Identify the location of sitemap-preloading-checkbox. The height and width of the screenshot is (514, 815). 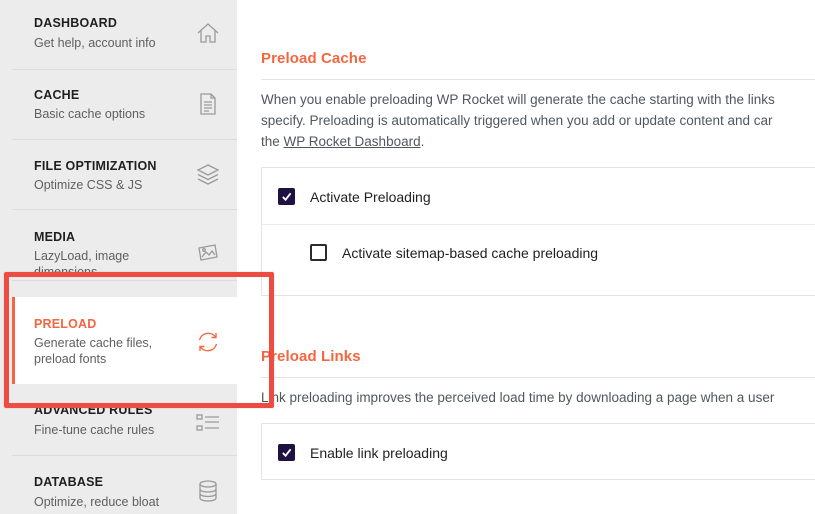
(318, 252).